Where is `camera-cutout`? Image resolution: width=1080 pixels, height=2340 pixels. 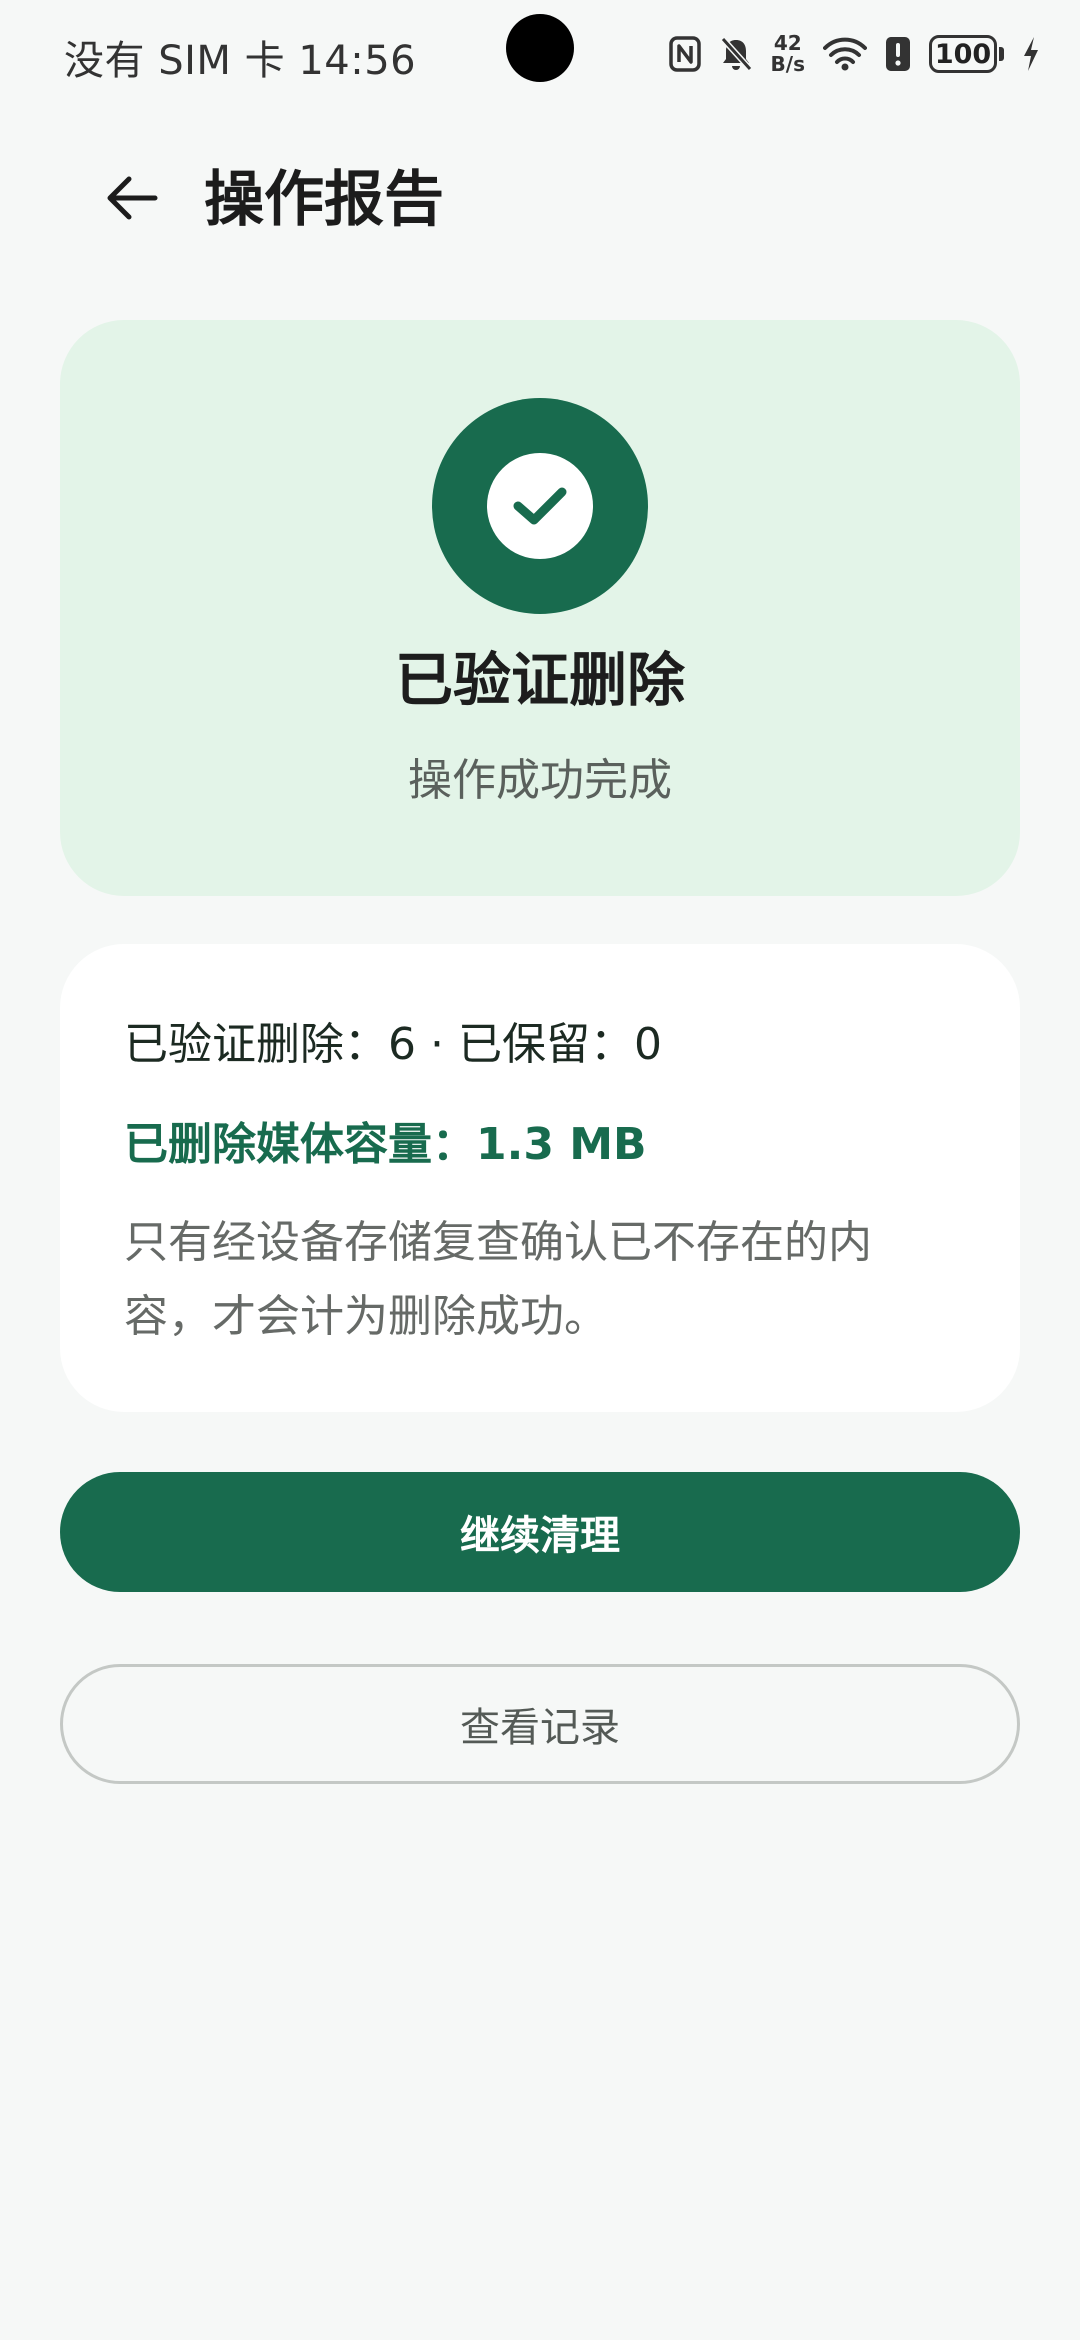
camera-cutout is located at coordinates (540, 48).